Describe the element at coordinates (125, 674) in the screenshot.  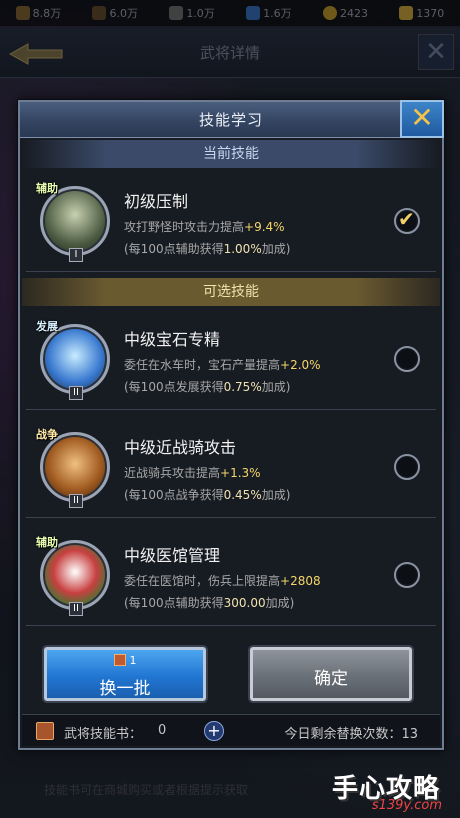
I see `refresh-button: 1 换一批` at that location.